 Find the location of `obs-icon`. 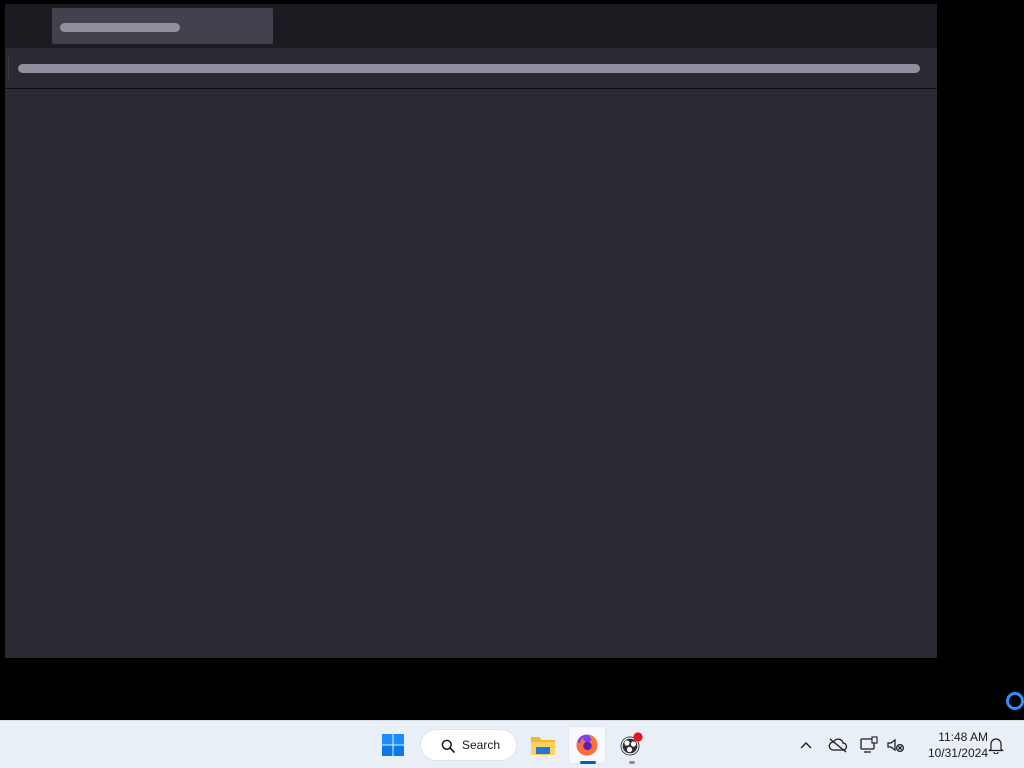

obs-icon is located at coordinates (631, 744).